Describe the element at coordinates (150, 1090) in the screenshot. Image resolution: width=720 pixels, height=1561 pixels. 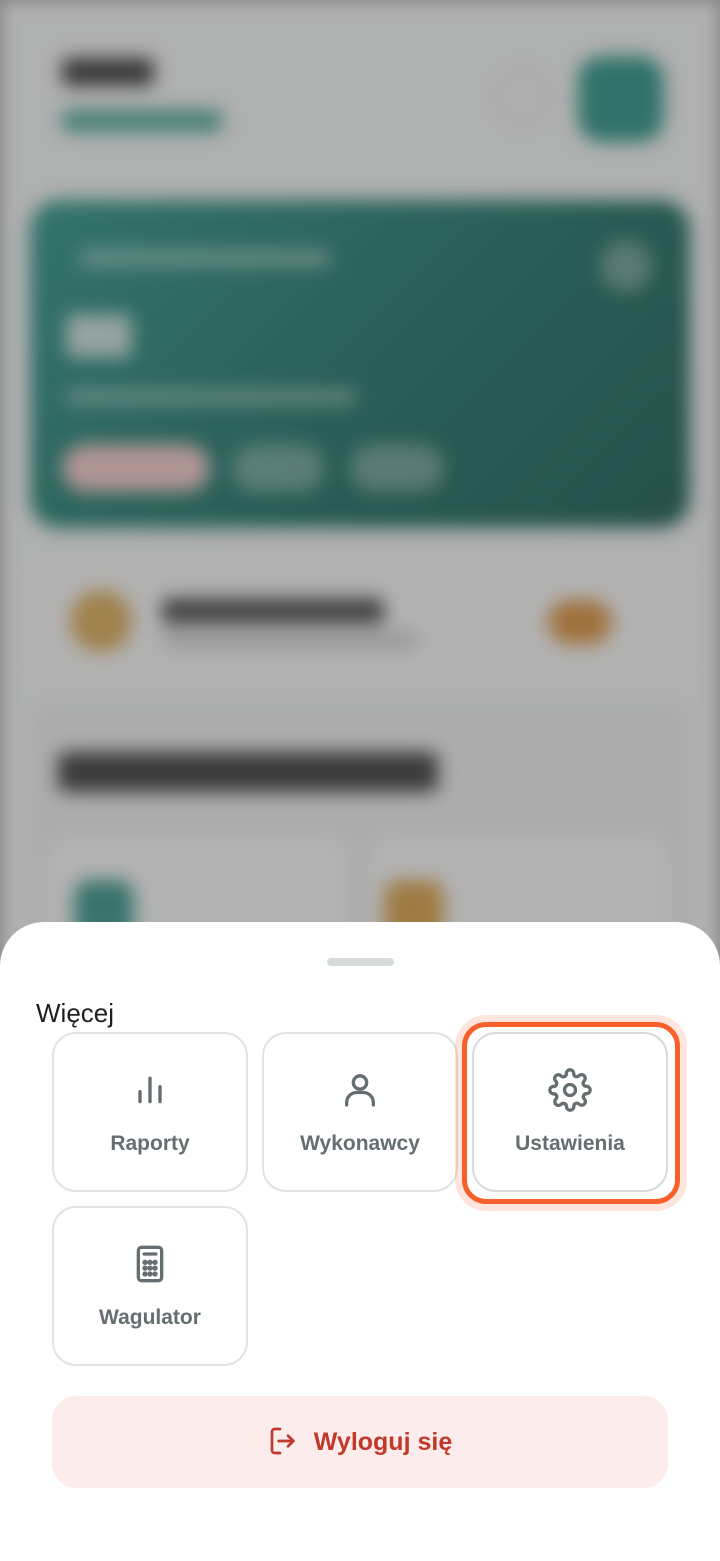
I see `bar-chart-icon` at that location.